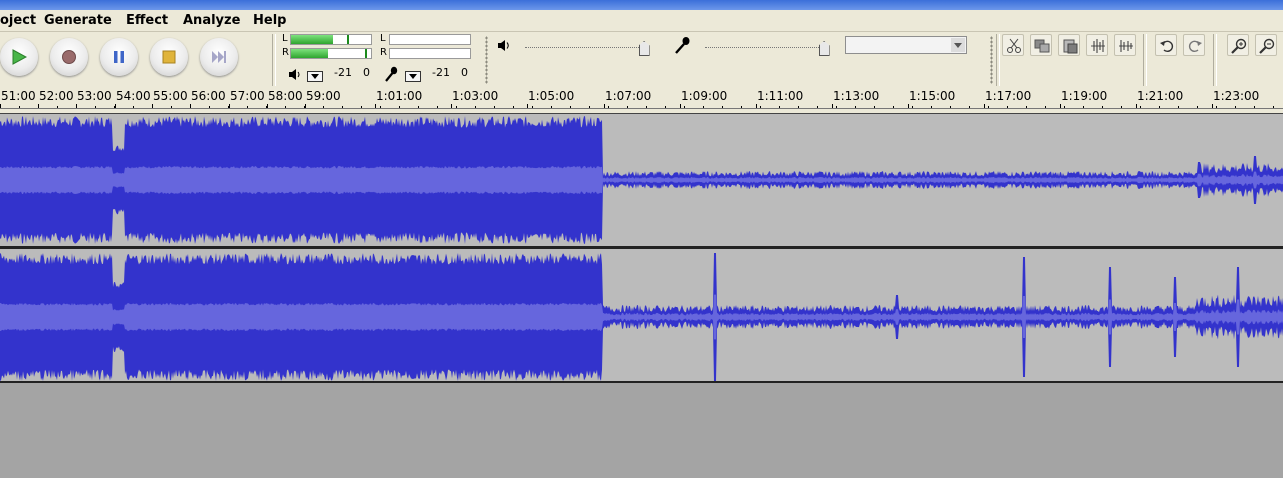 The width and height of the screenshot is (1283, 478). I want to click on trim-icon, so click(1098, 46).